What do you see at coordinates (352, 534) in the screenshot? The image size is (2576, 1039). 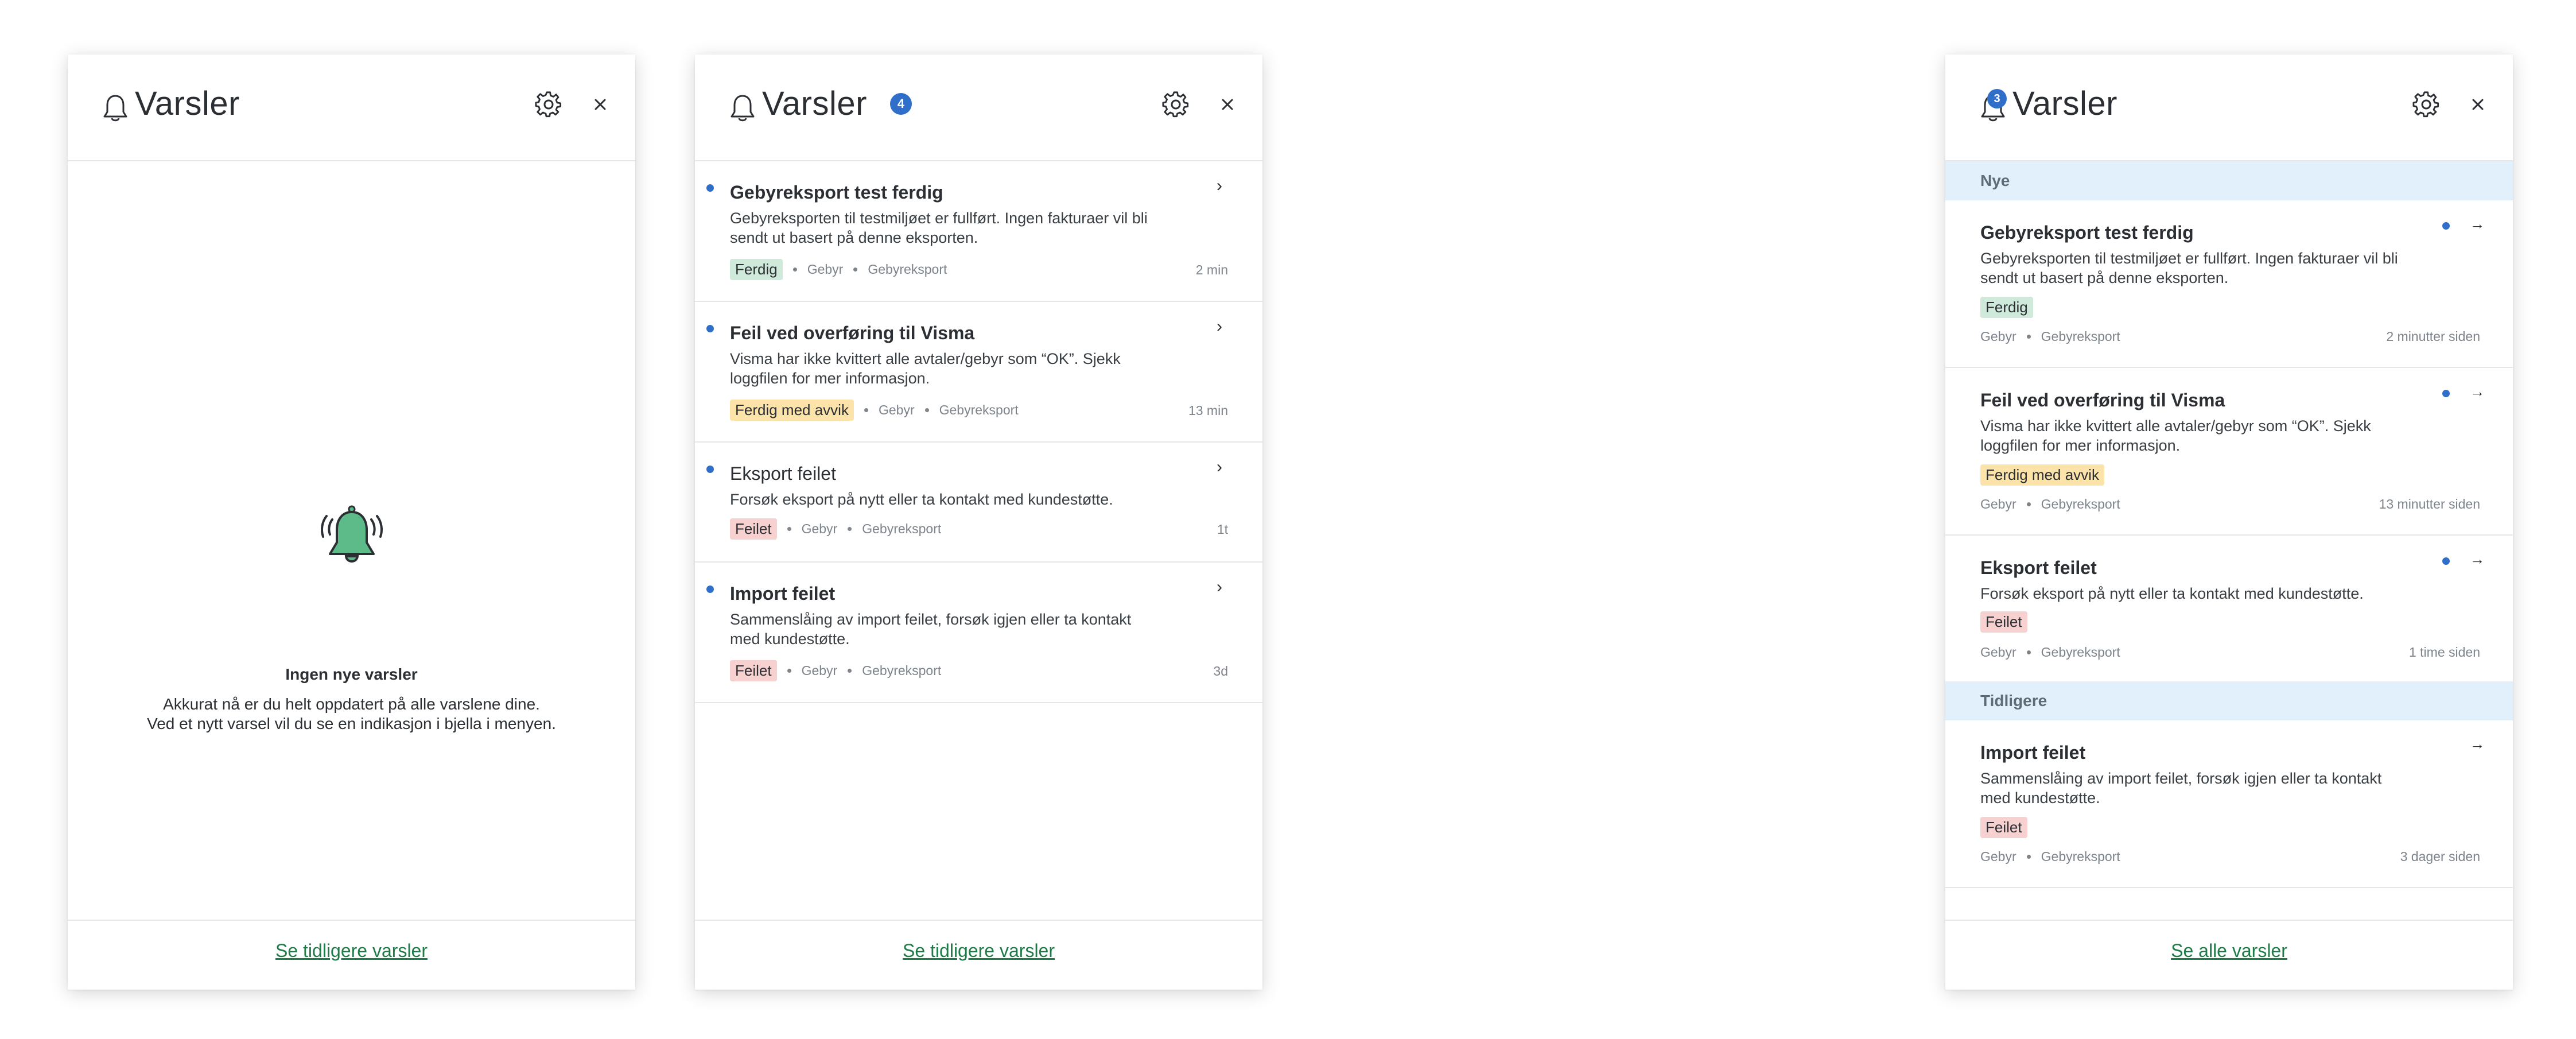 I see `ringing-bell-icon` at bounding box center [352, 534].